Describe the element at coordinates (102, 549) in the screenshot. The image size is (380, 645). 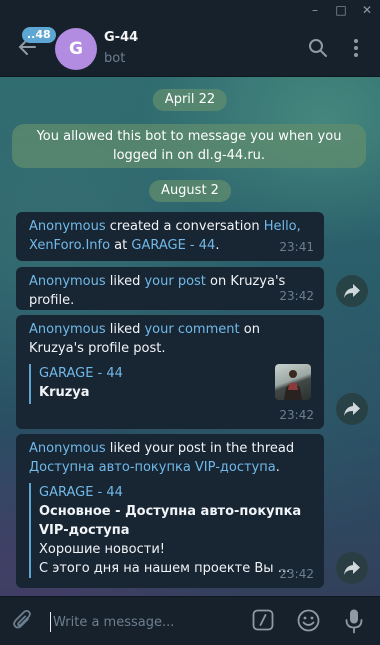
I see `preview-description: Хорошие новости!` at that location.